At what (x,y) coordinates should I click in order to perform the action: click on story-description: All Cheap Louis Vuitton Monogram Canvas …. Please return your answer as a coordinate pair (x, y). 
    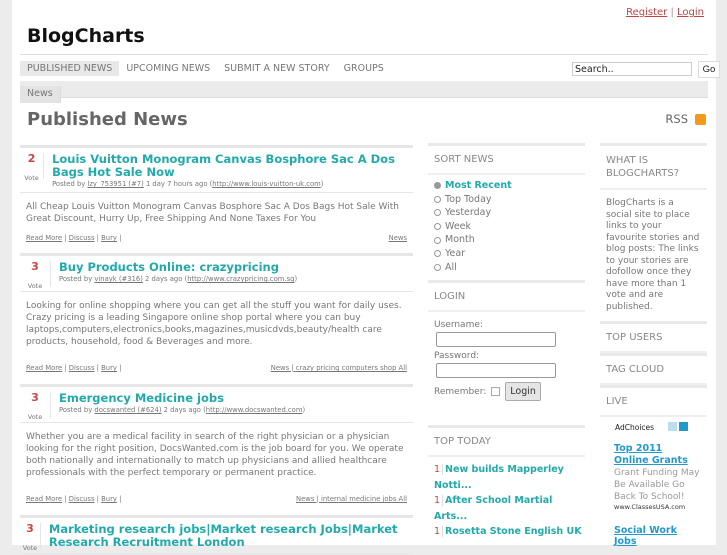
    Looking at the image, I should click on (212, 213).